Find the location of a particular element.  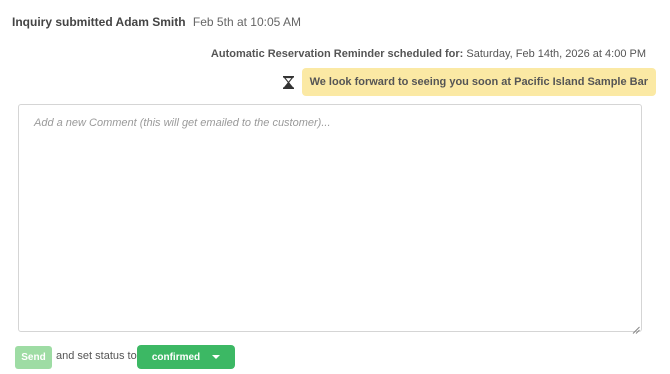

status-text: and set status to is located at coordinates (96, 356).